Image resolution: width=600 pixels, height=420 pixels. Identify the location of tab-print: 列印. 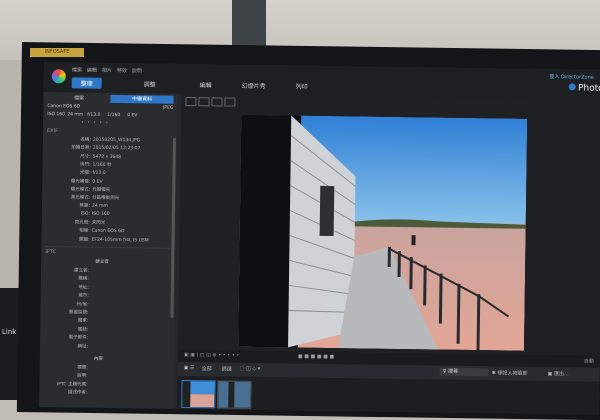
(302, 86).